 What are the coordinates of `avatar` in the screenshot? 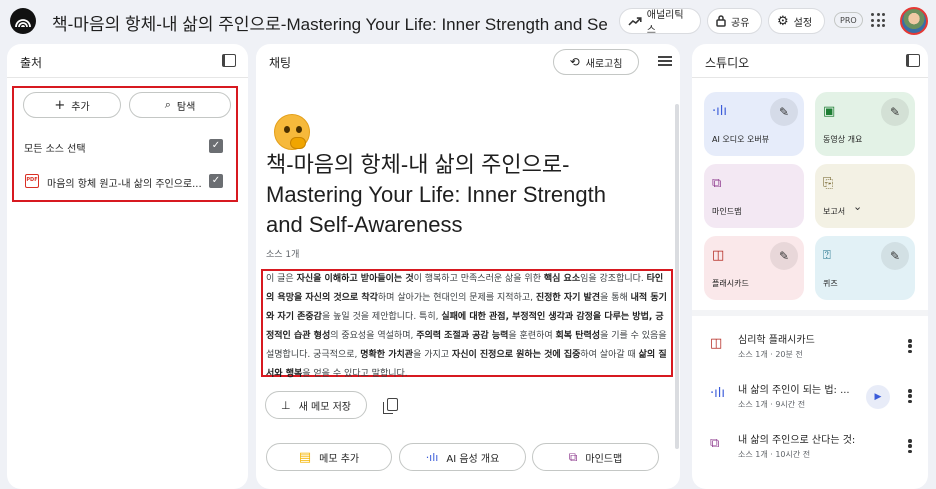 It's located at (914, 21).